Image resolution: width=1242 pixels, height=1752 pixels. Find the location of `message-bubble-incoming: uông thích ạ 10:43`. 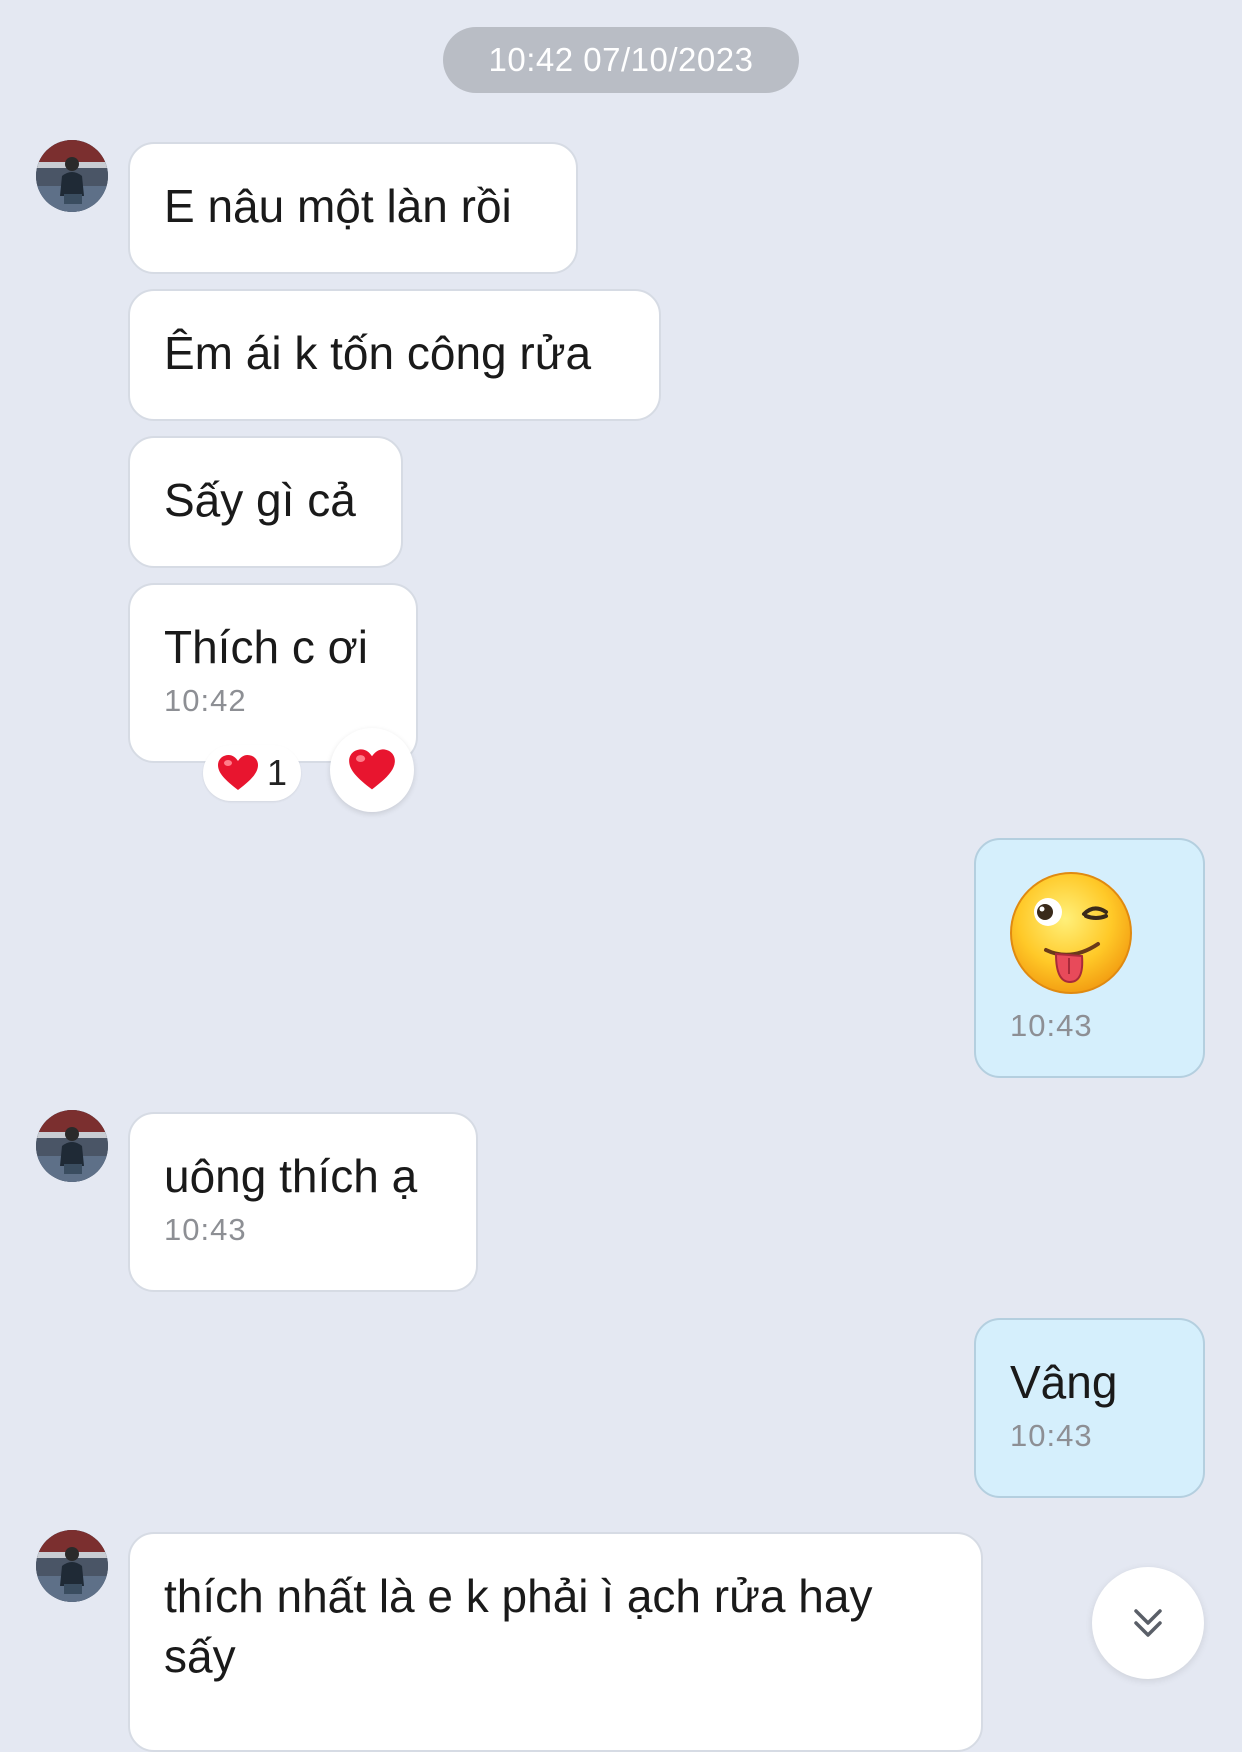

message-bubble-incoming: uông thích ạ 10:43 is located at coordinates (303, 1202).